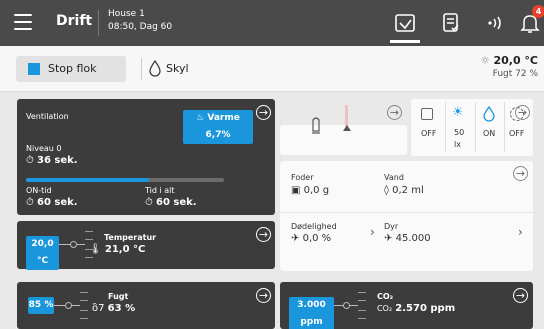  I want to click on animals-label: Dyr, so click(391, 226).